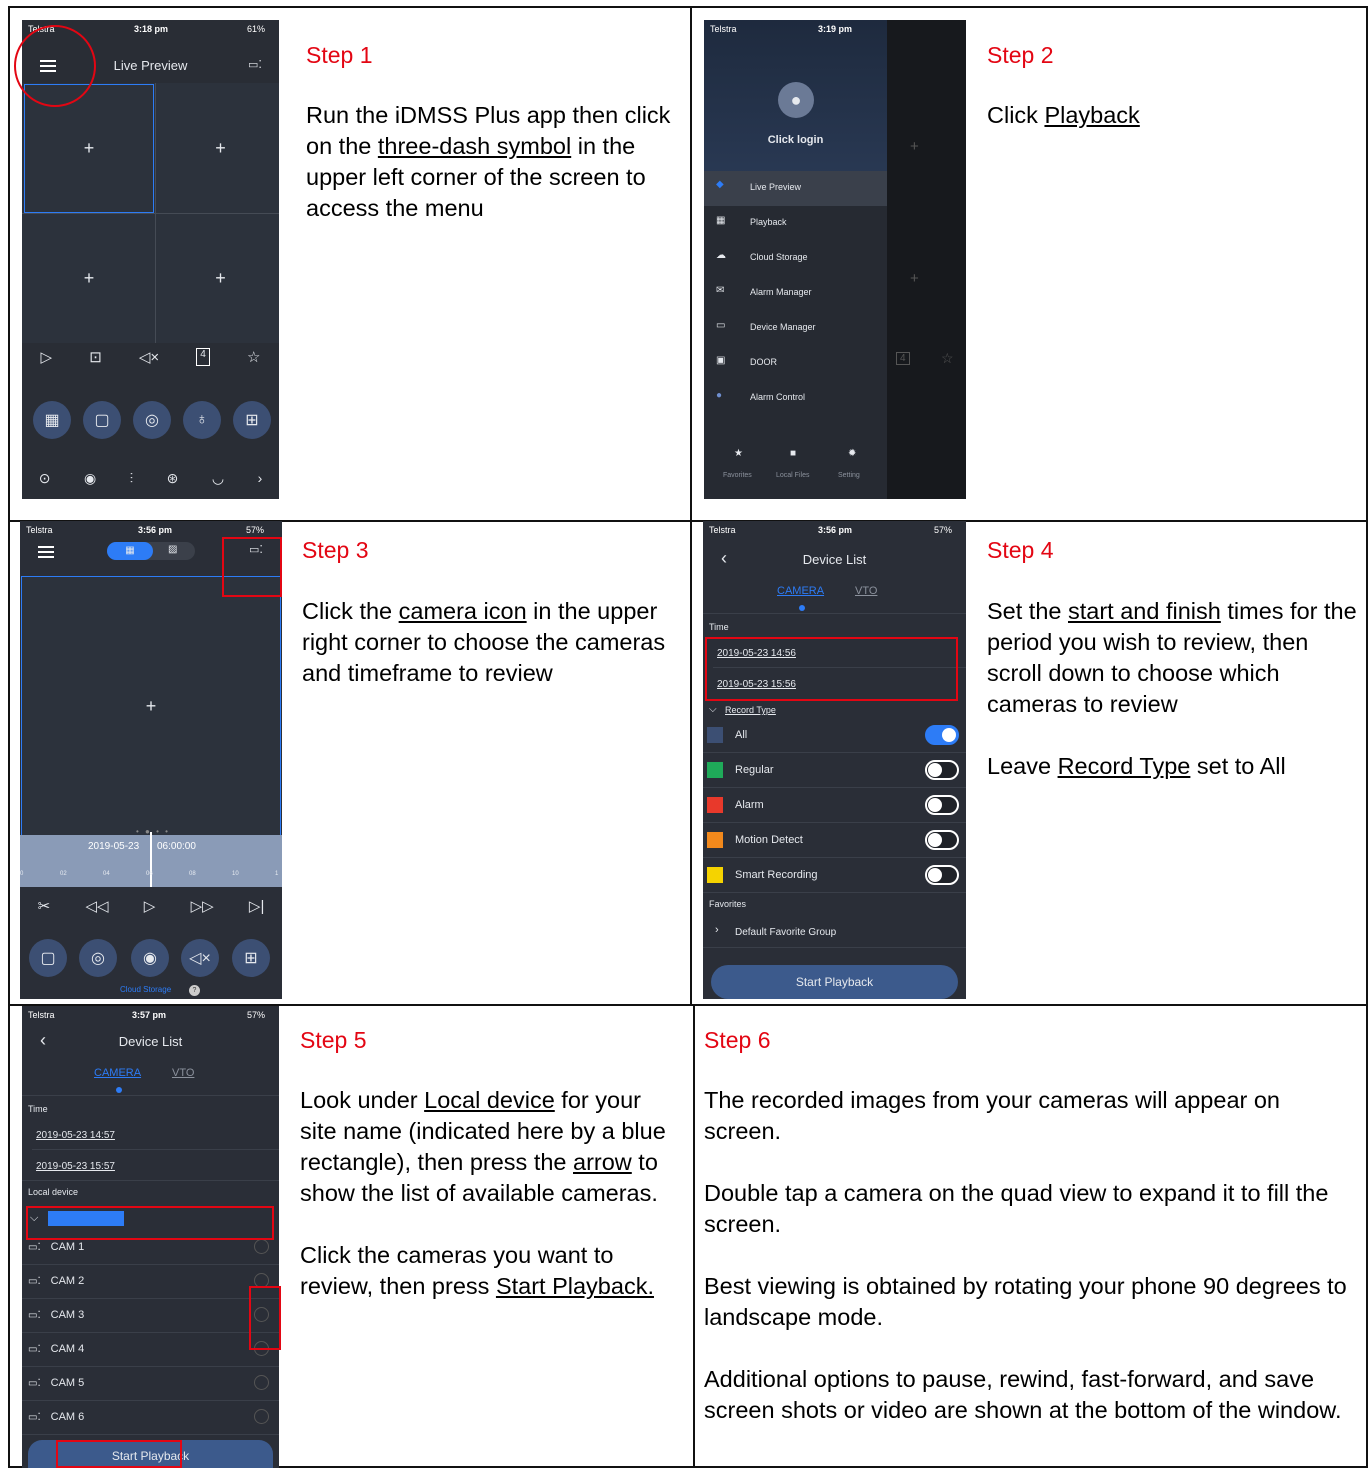 Image resolution: width=1372 pixels, height=1475 pixels. What do you see at coordinates (781, 292) in the screenshot?
I see `menu-item: Alarm Manager` at bounding box center [781, 292].